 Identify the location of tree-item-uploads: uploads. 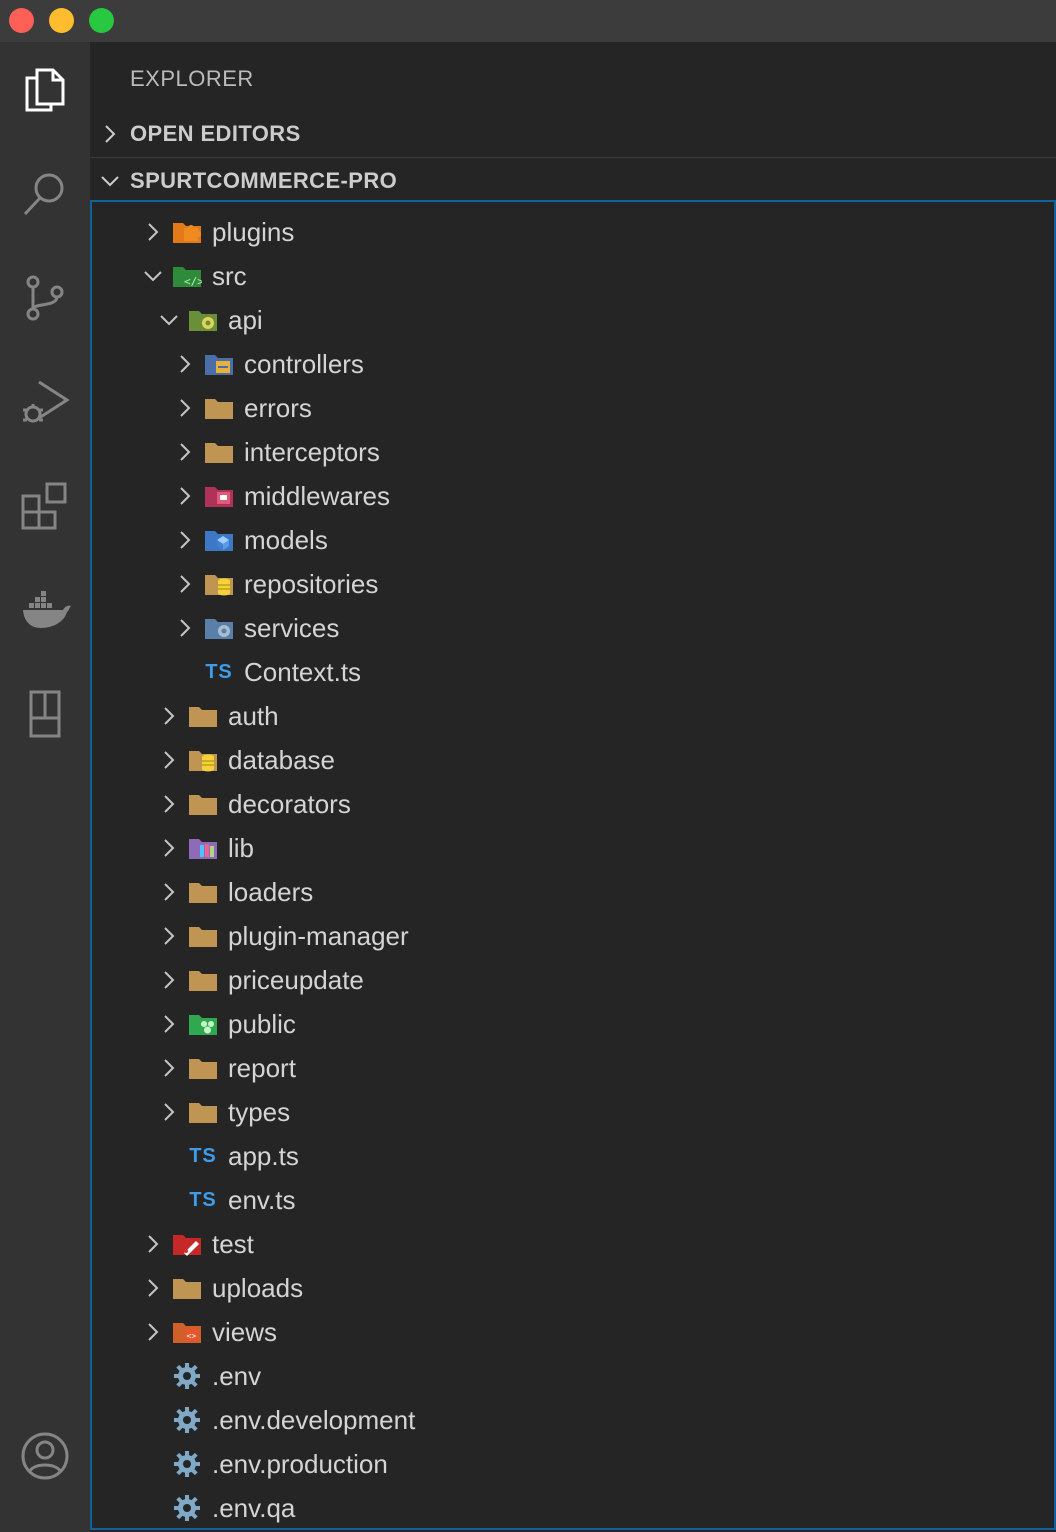
(573, 1288).